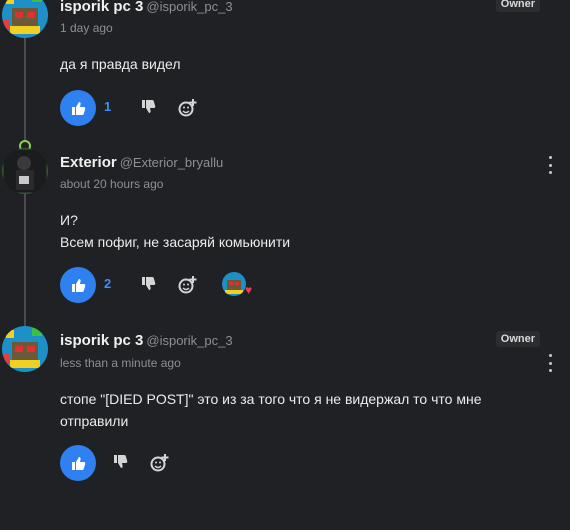  I want to click on comment-text-line: И?, so click(69, 220).